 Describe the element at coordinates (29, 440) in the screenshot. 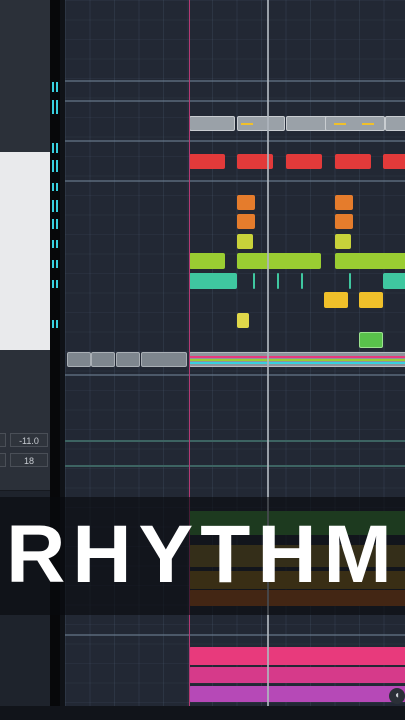

I see `volume-value: -11.0` at that location.